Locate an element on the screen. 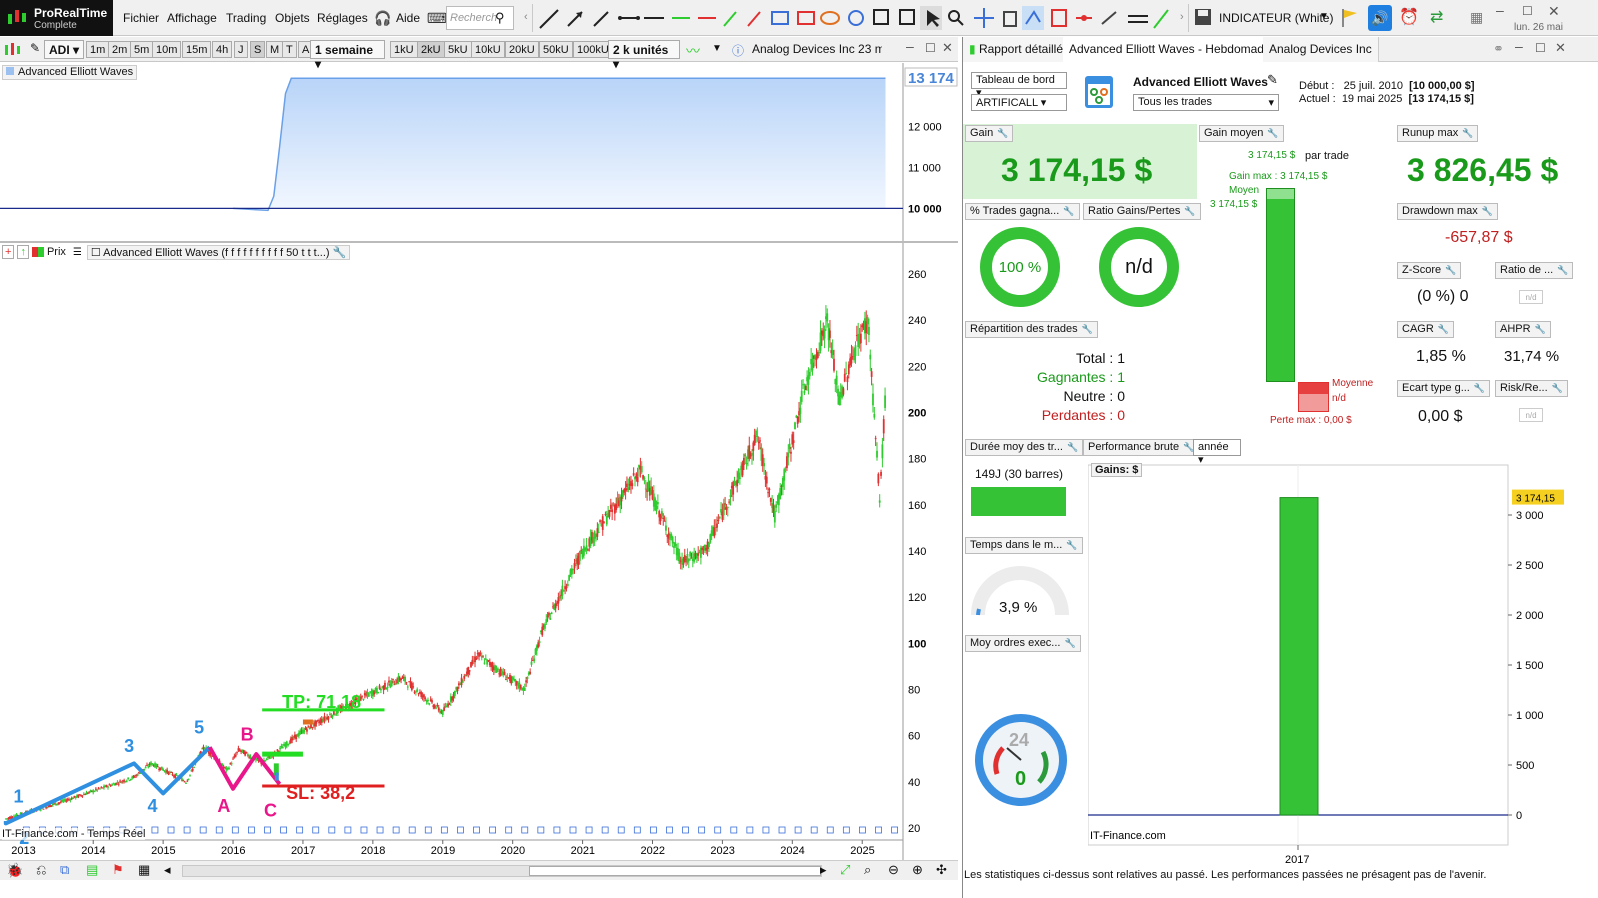 Image resolution: width=1598 pixels, height=898 pixels. tab-strategy: Advanced Elliott Waves - Hebdomadaire is located at coordinates (1177, 49).